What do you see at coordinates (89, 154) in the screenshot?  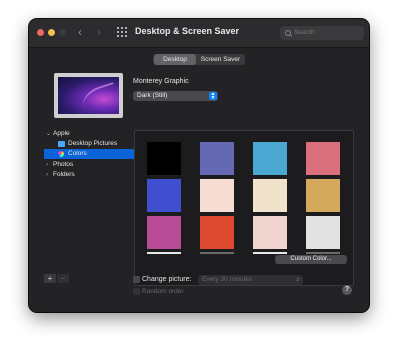 I see `sidebar-item-colors: Colors` at bounding box center [89, 154].